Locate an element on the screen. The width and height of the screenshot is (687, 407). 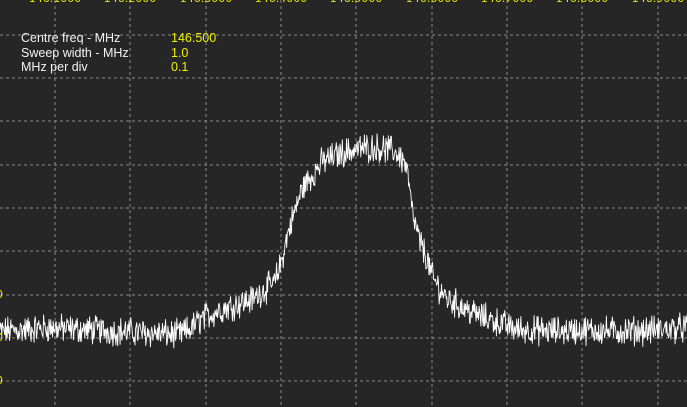
freq-tick-label: 146.3000 is located at coordinates (206, 2).